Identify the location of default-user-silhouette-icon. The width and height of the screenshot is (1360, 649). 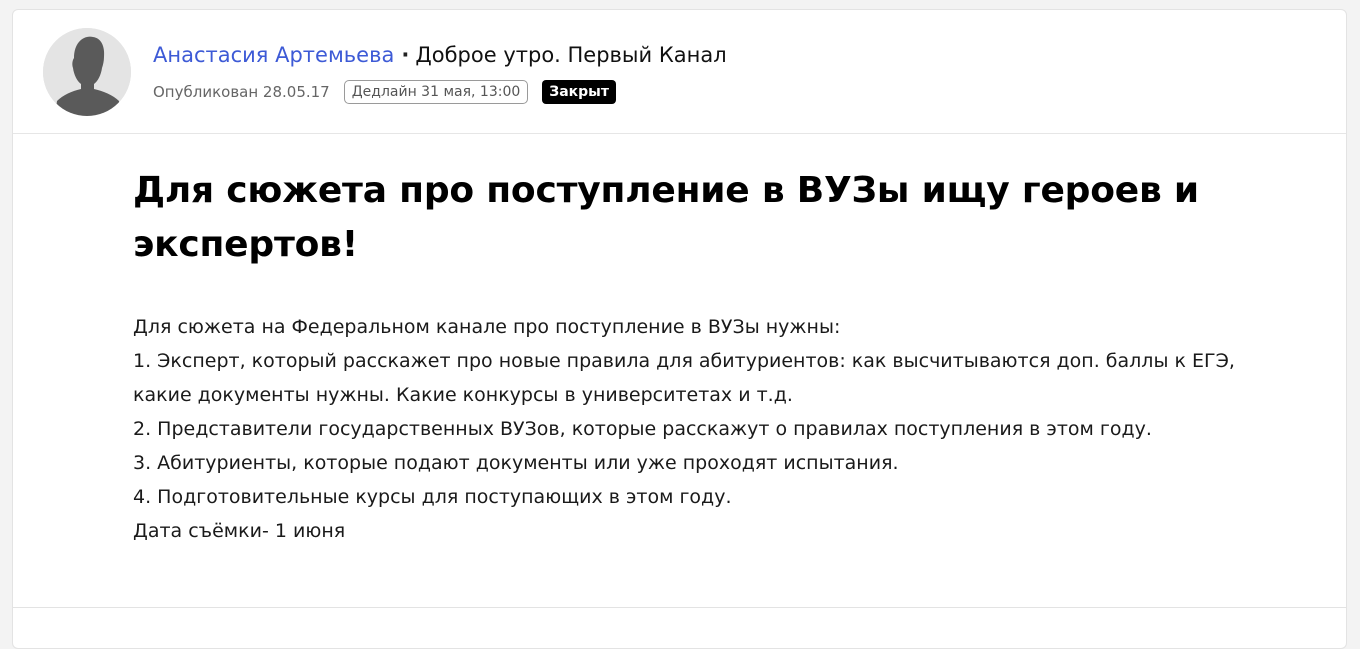
(87, 72).